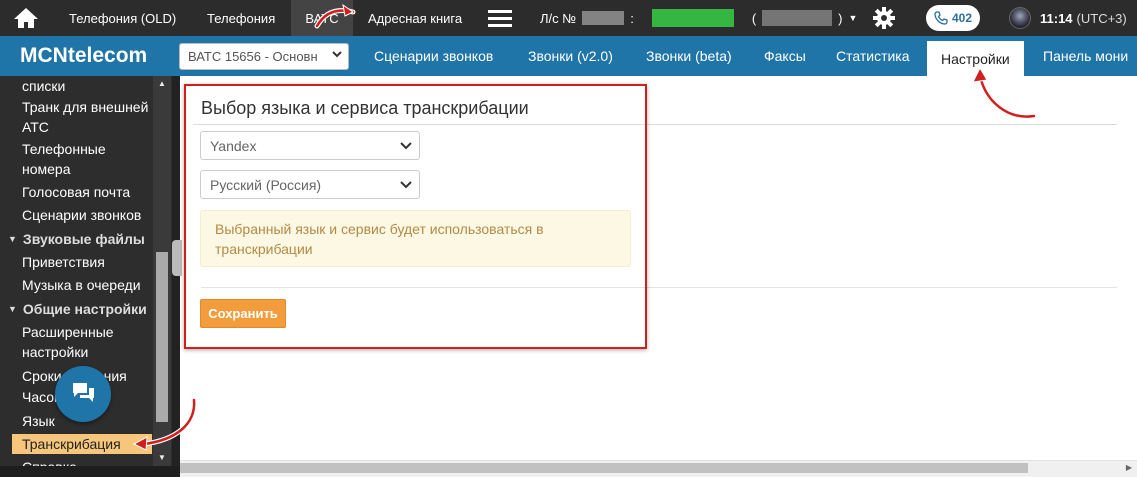 The height and width of the screenshot is (477, 1137). Describe the element at coordinates (365, 108) in the screenshot. I see `page-title: Выбор языка и сервиса транскрибации` at that location.